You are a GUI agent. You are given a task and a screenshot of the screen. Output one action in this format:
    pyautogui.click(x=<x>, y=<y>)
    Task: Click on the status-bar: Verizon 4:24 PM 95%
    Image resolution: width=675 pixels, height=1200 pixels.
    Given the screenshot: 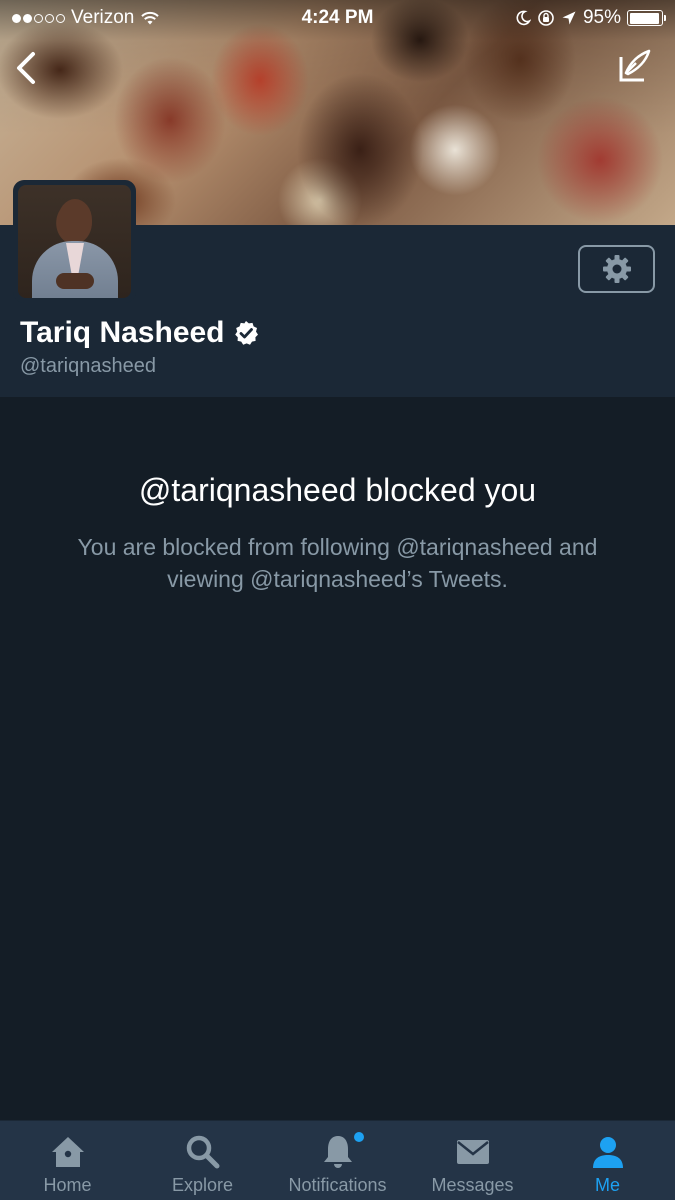 What is the action you would take?
    pyautogui.click(x=337, y=18)
    